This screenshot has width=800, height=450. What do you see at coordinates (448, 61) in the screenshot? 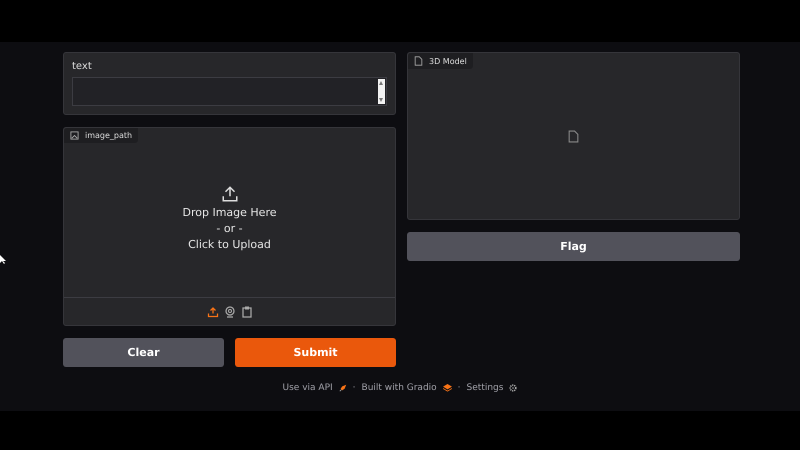
I see `label-text: 3D Model` at bounding box center [448, 61].